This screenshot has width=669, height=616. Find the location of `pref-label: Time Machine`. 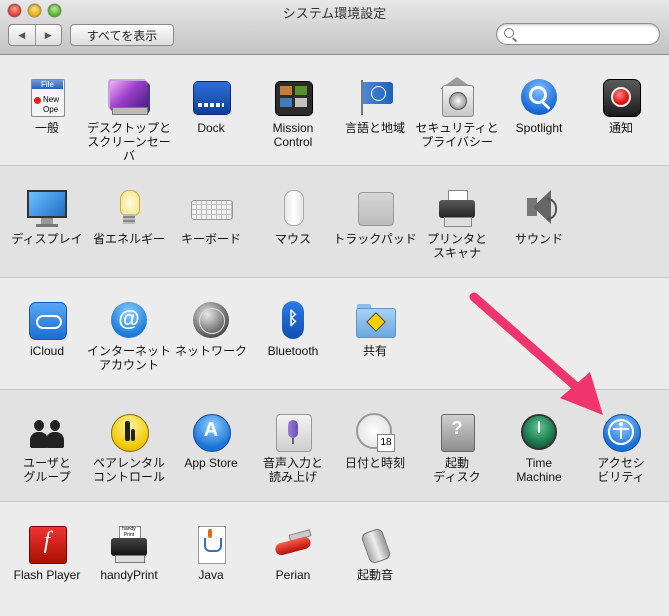

pref-label: Time Machine is located at coordinates (539, 470).